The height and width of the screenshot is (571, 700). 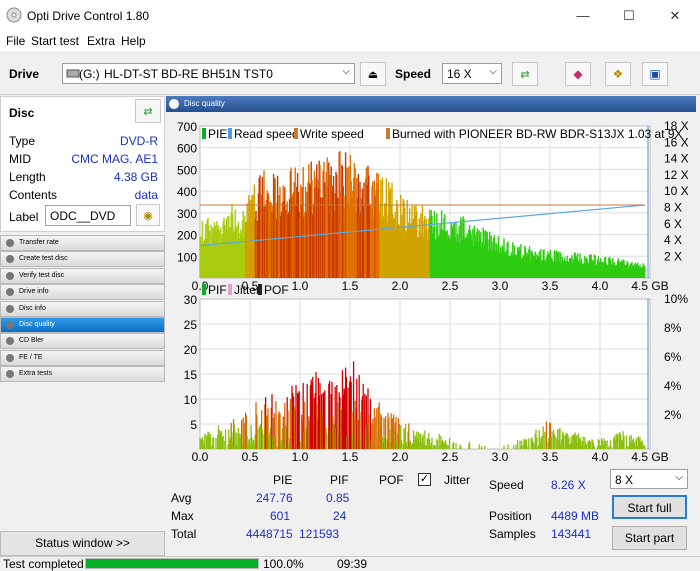 What do you see at coordinates (676, 175) in the screenshot?
I see `y2-tick-label: 12 X` at bounding box center [676, 175].